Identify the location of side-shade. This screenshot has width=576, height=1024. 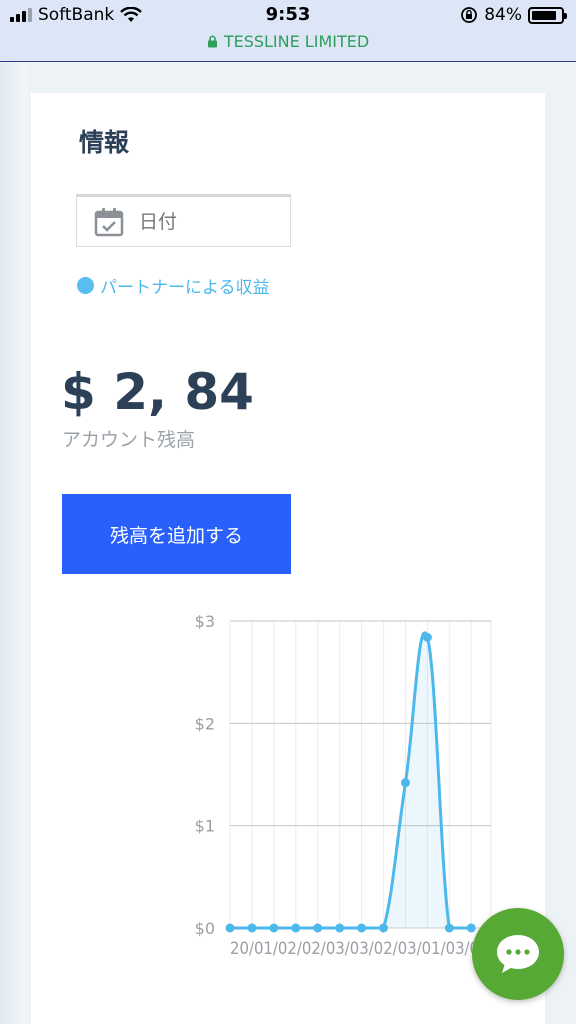
(14, 543).